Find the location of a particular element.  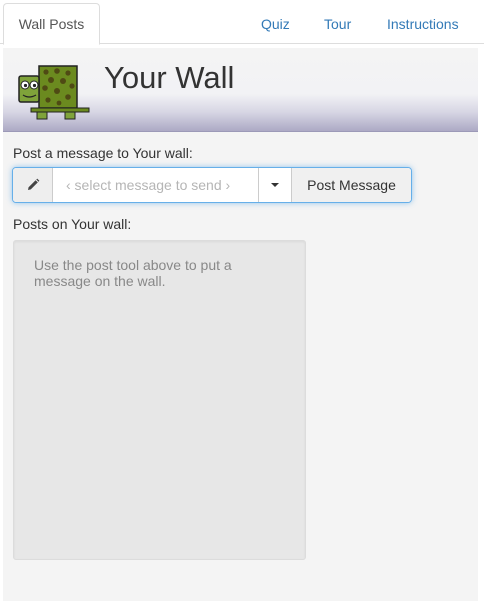

message-dropdown-button is located at coordinates (275, 185).